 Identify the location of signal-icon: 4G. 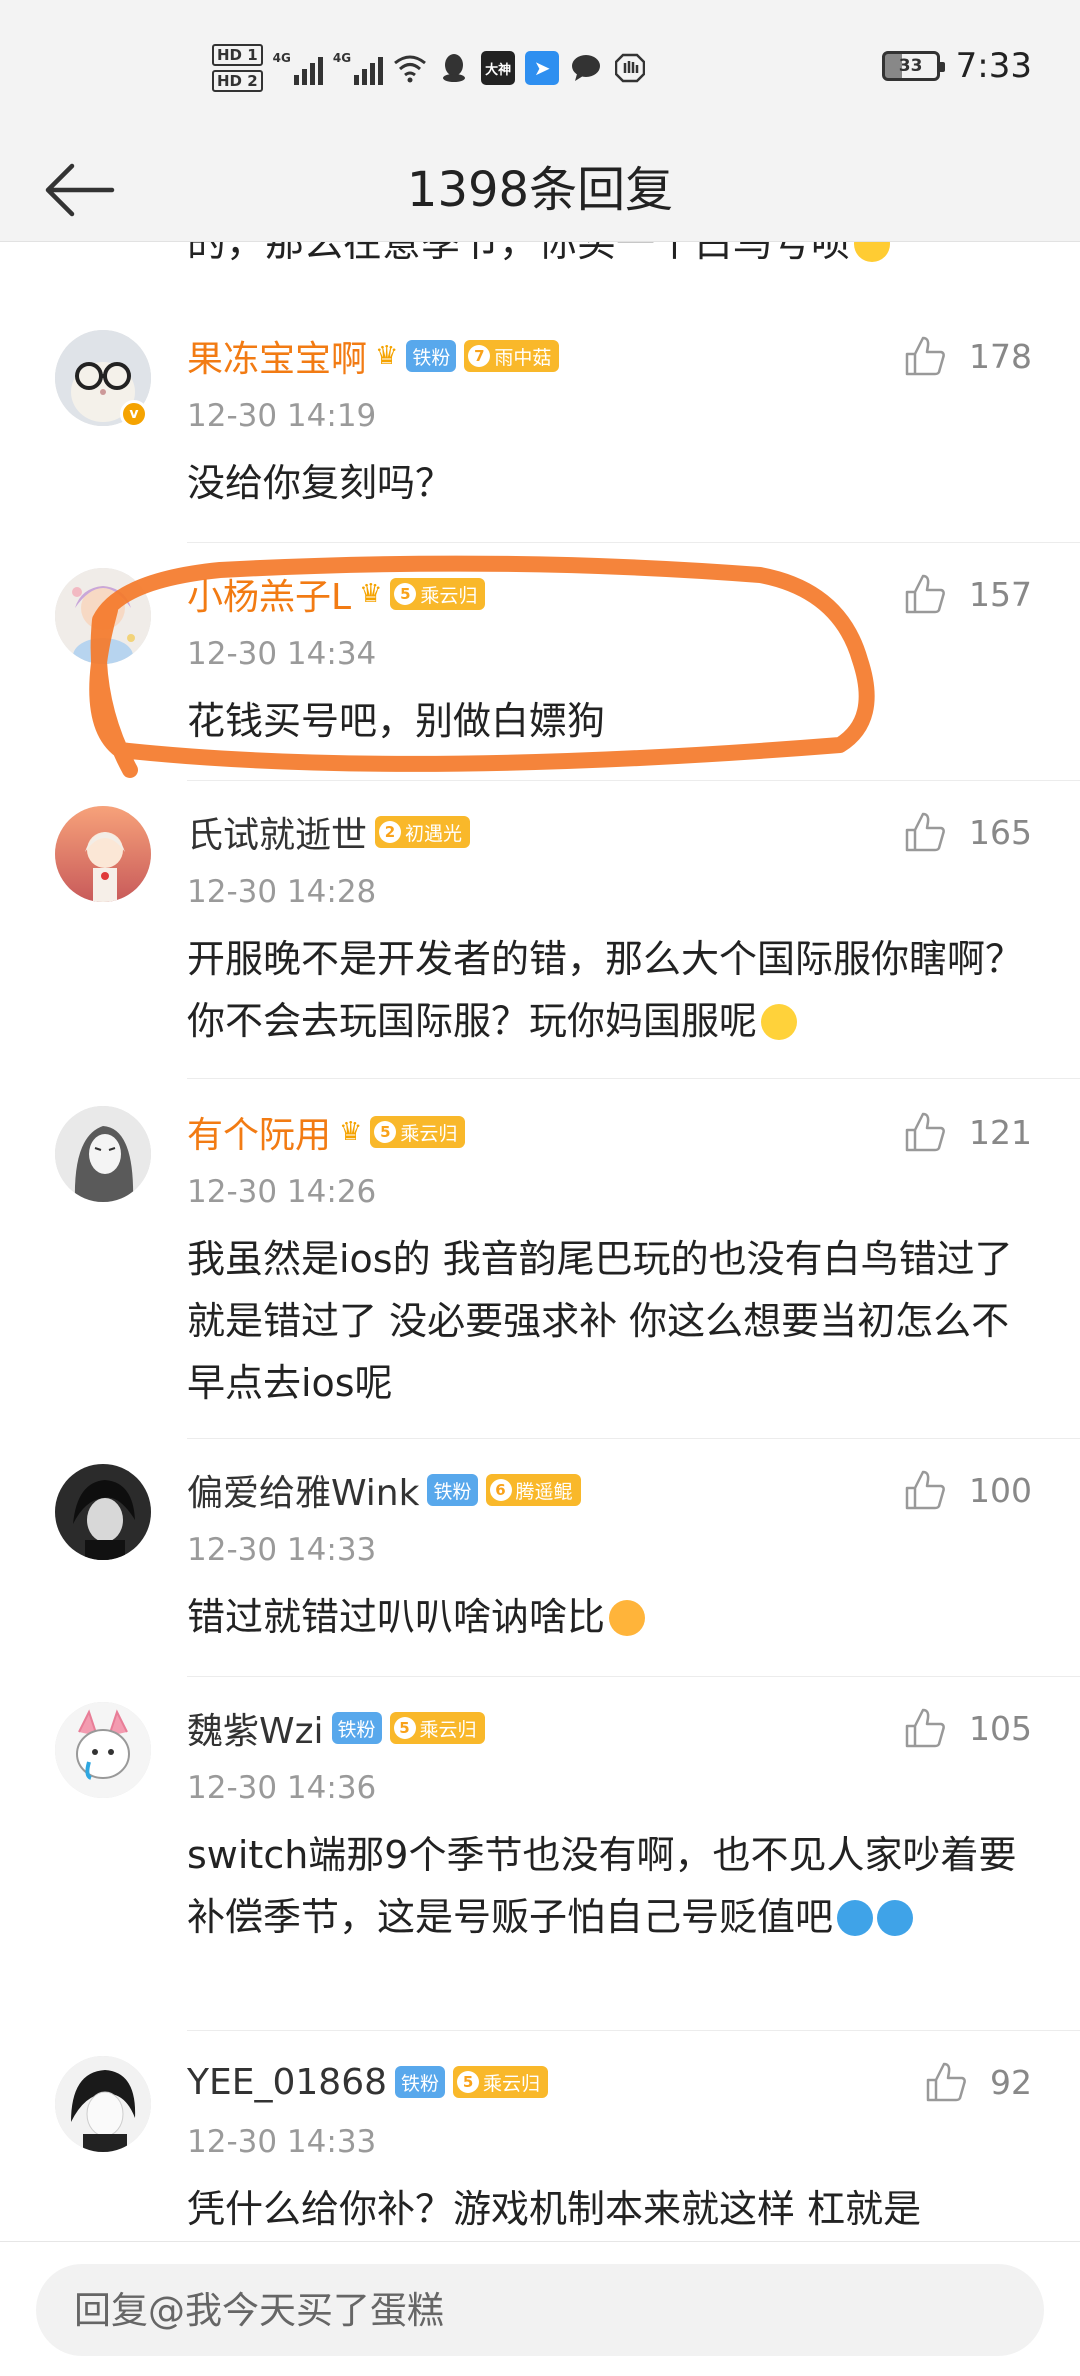
(298, 68).